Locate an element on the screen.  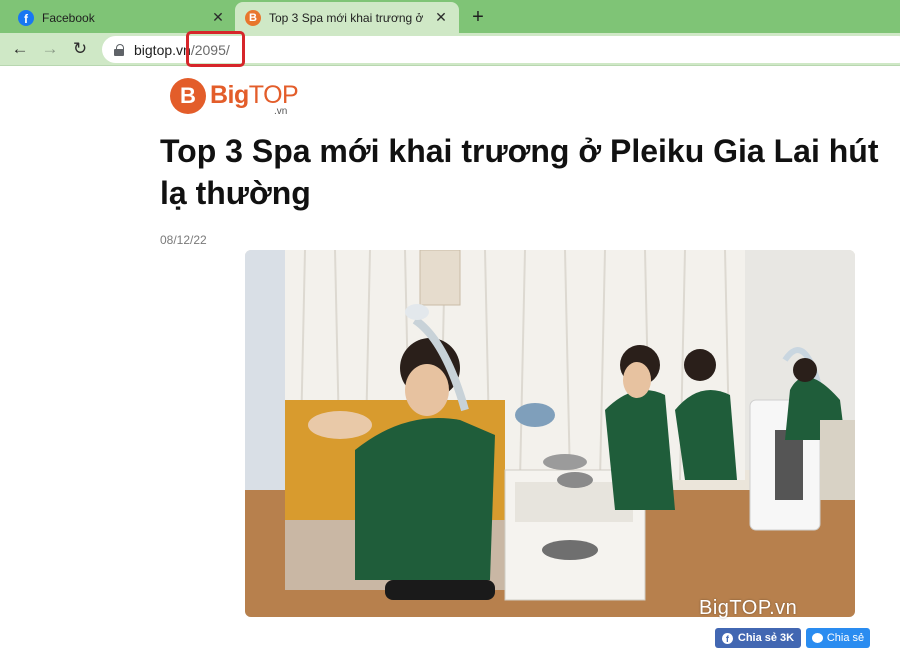
logo-mark: B is located at coordinates (188, 96).